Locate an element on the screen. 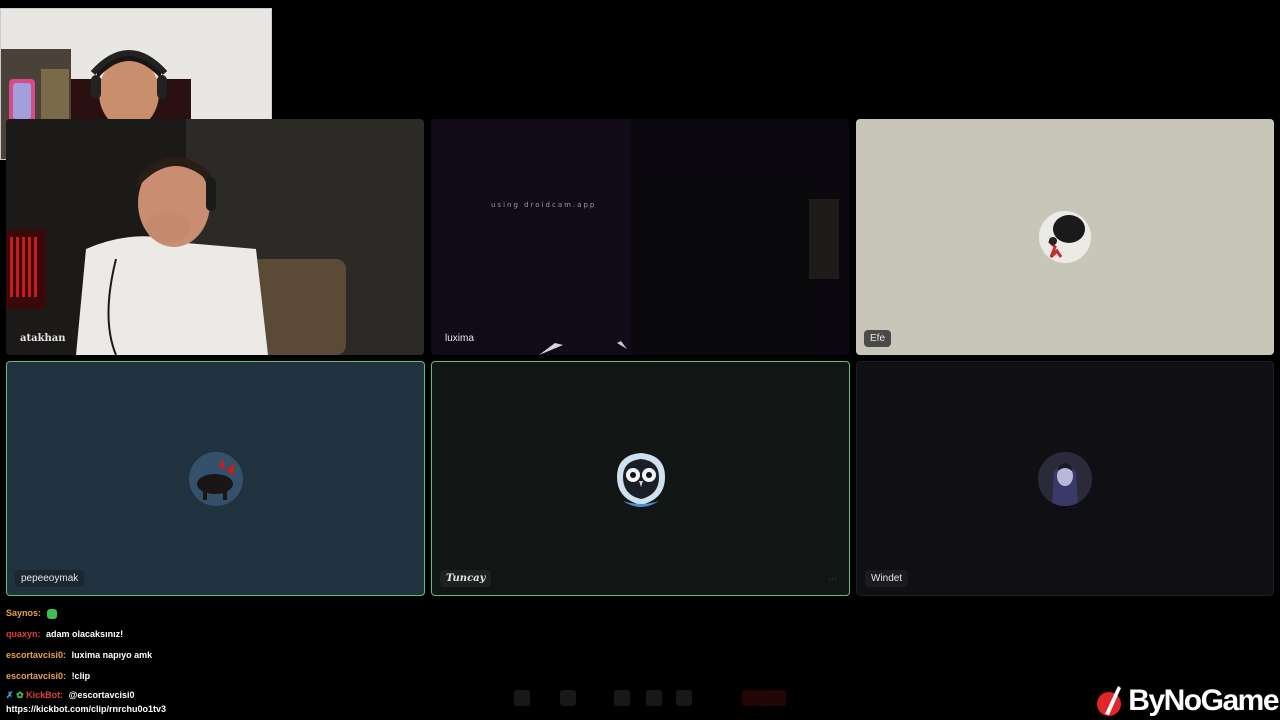 The height and width of the screenshot is (720, 1280). microphone-icon is located at coordinates (522, 698).